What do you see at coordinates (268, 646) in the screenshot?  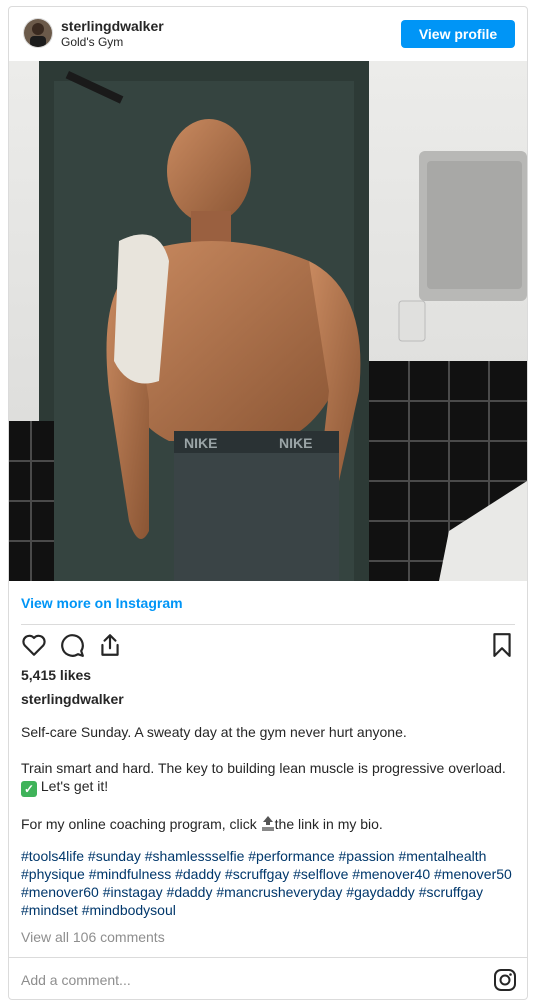 I see `action-bar` at bounding box center [268, 646].